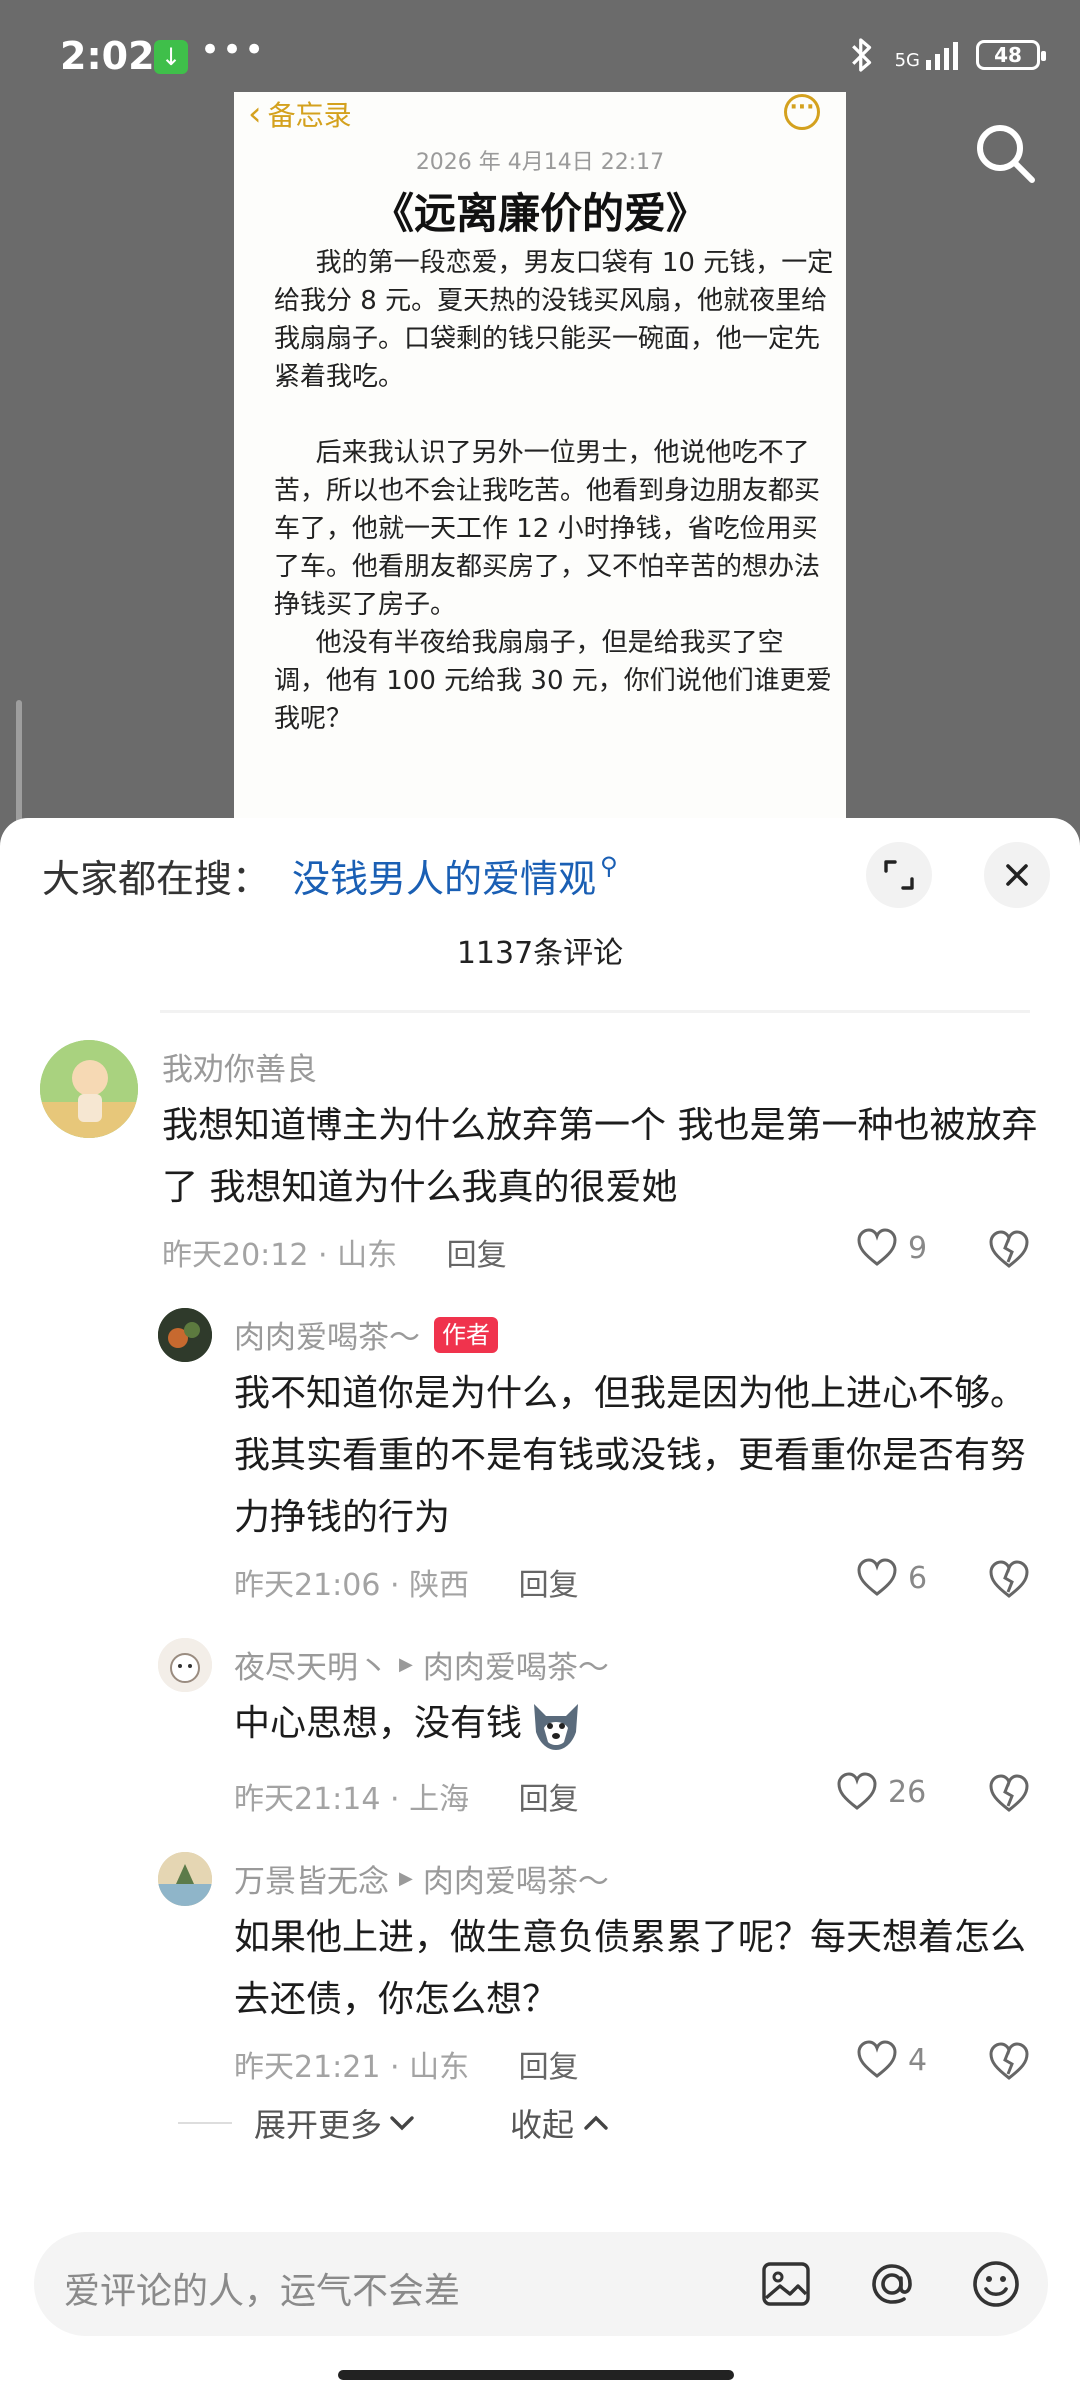  What do you see at coordinates (311, 1668) in the screenshot?
I see `comment-username-text: 夜尽天明丶` at bounding box center [311, 1668].